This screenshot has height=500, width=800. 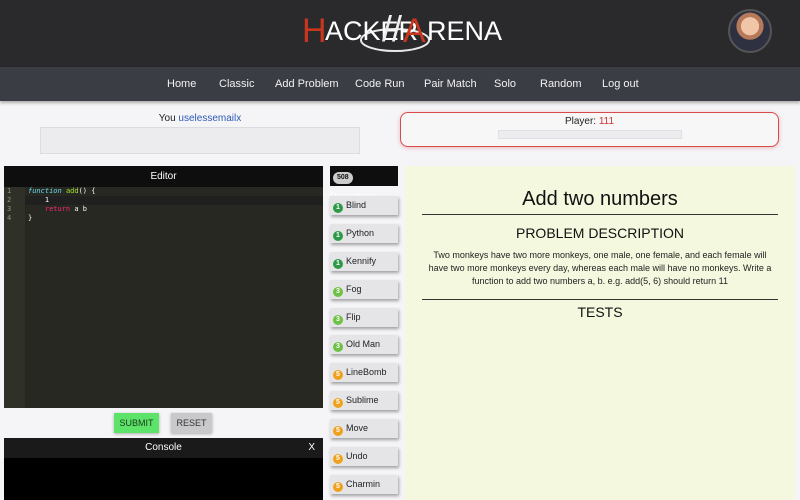 I want to click on disruption-kennify: 1 Kennify, so click(x=364, y=261).